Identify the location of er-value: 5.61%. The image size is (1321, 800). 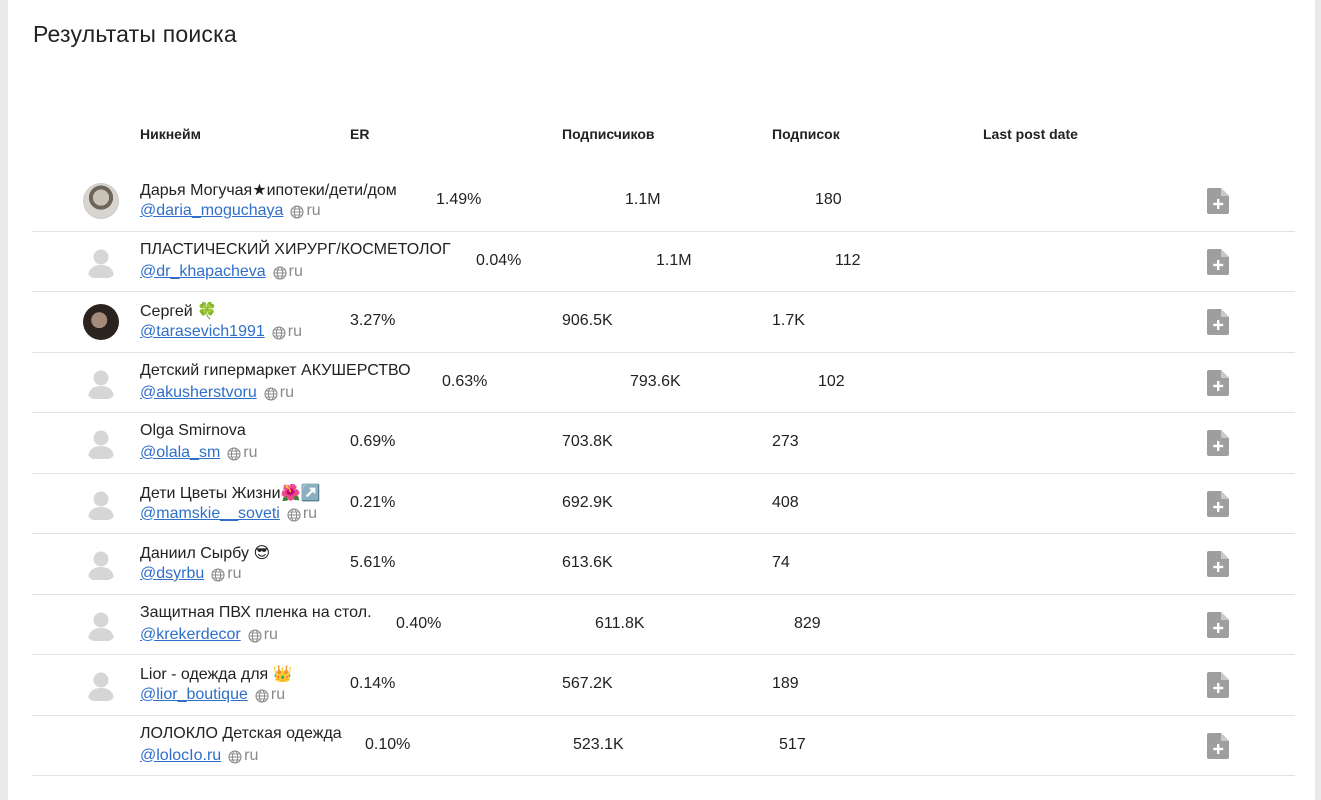
(373, 562).